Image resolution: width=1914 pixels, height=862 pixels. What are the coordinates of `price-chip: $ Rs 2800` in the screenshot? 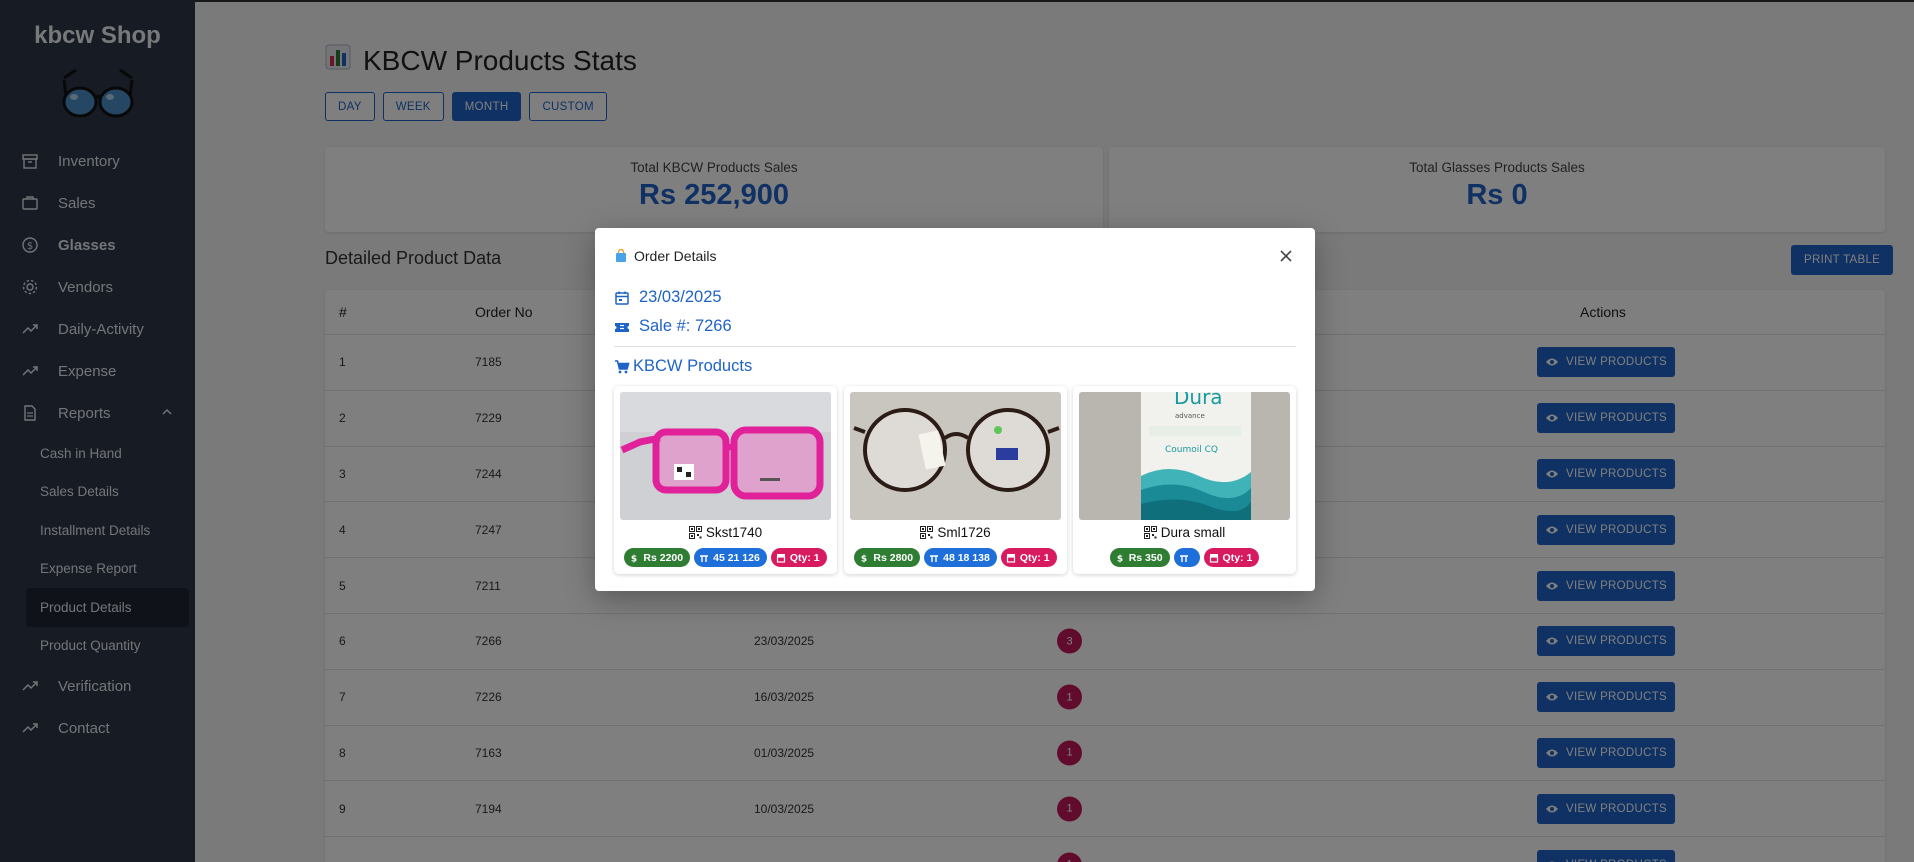 It's located at (887, 557).